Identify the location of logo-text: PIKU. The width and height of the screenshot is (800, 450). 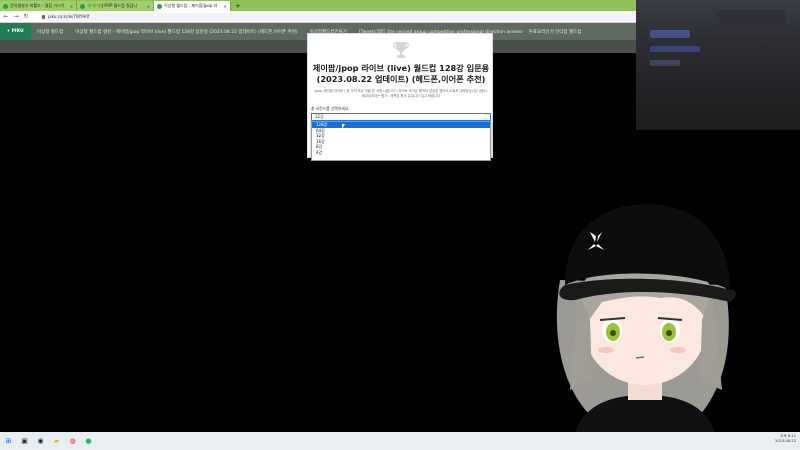
(17, 31).